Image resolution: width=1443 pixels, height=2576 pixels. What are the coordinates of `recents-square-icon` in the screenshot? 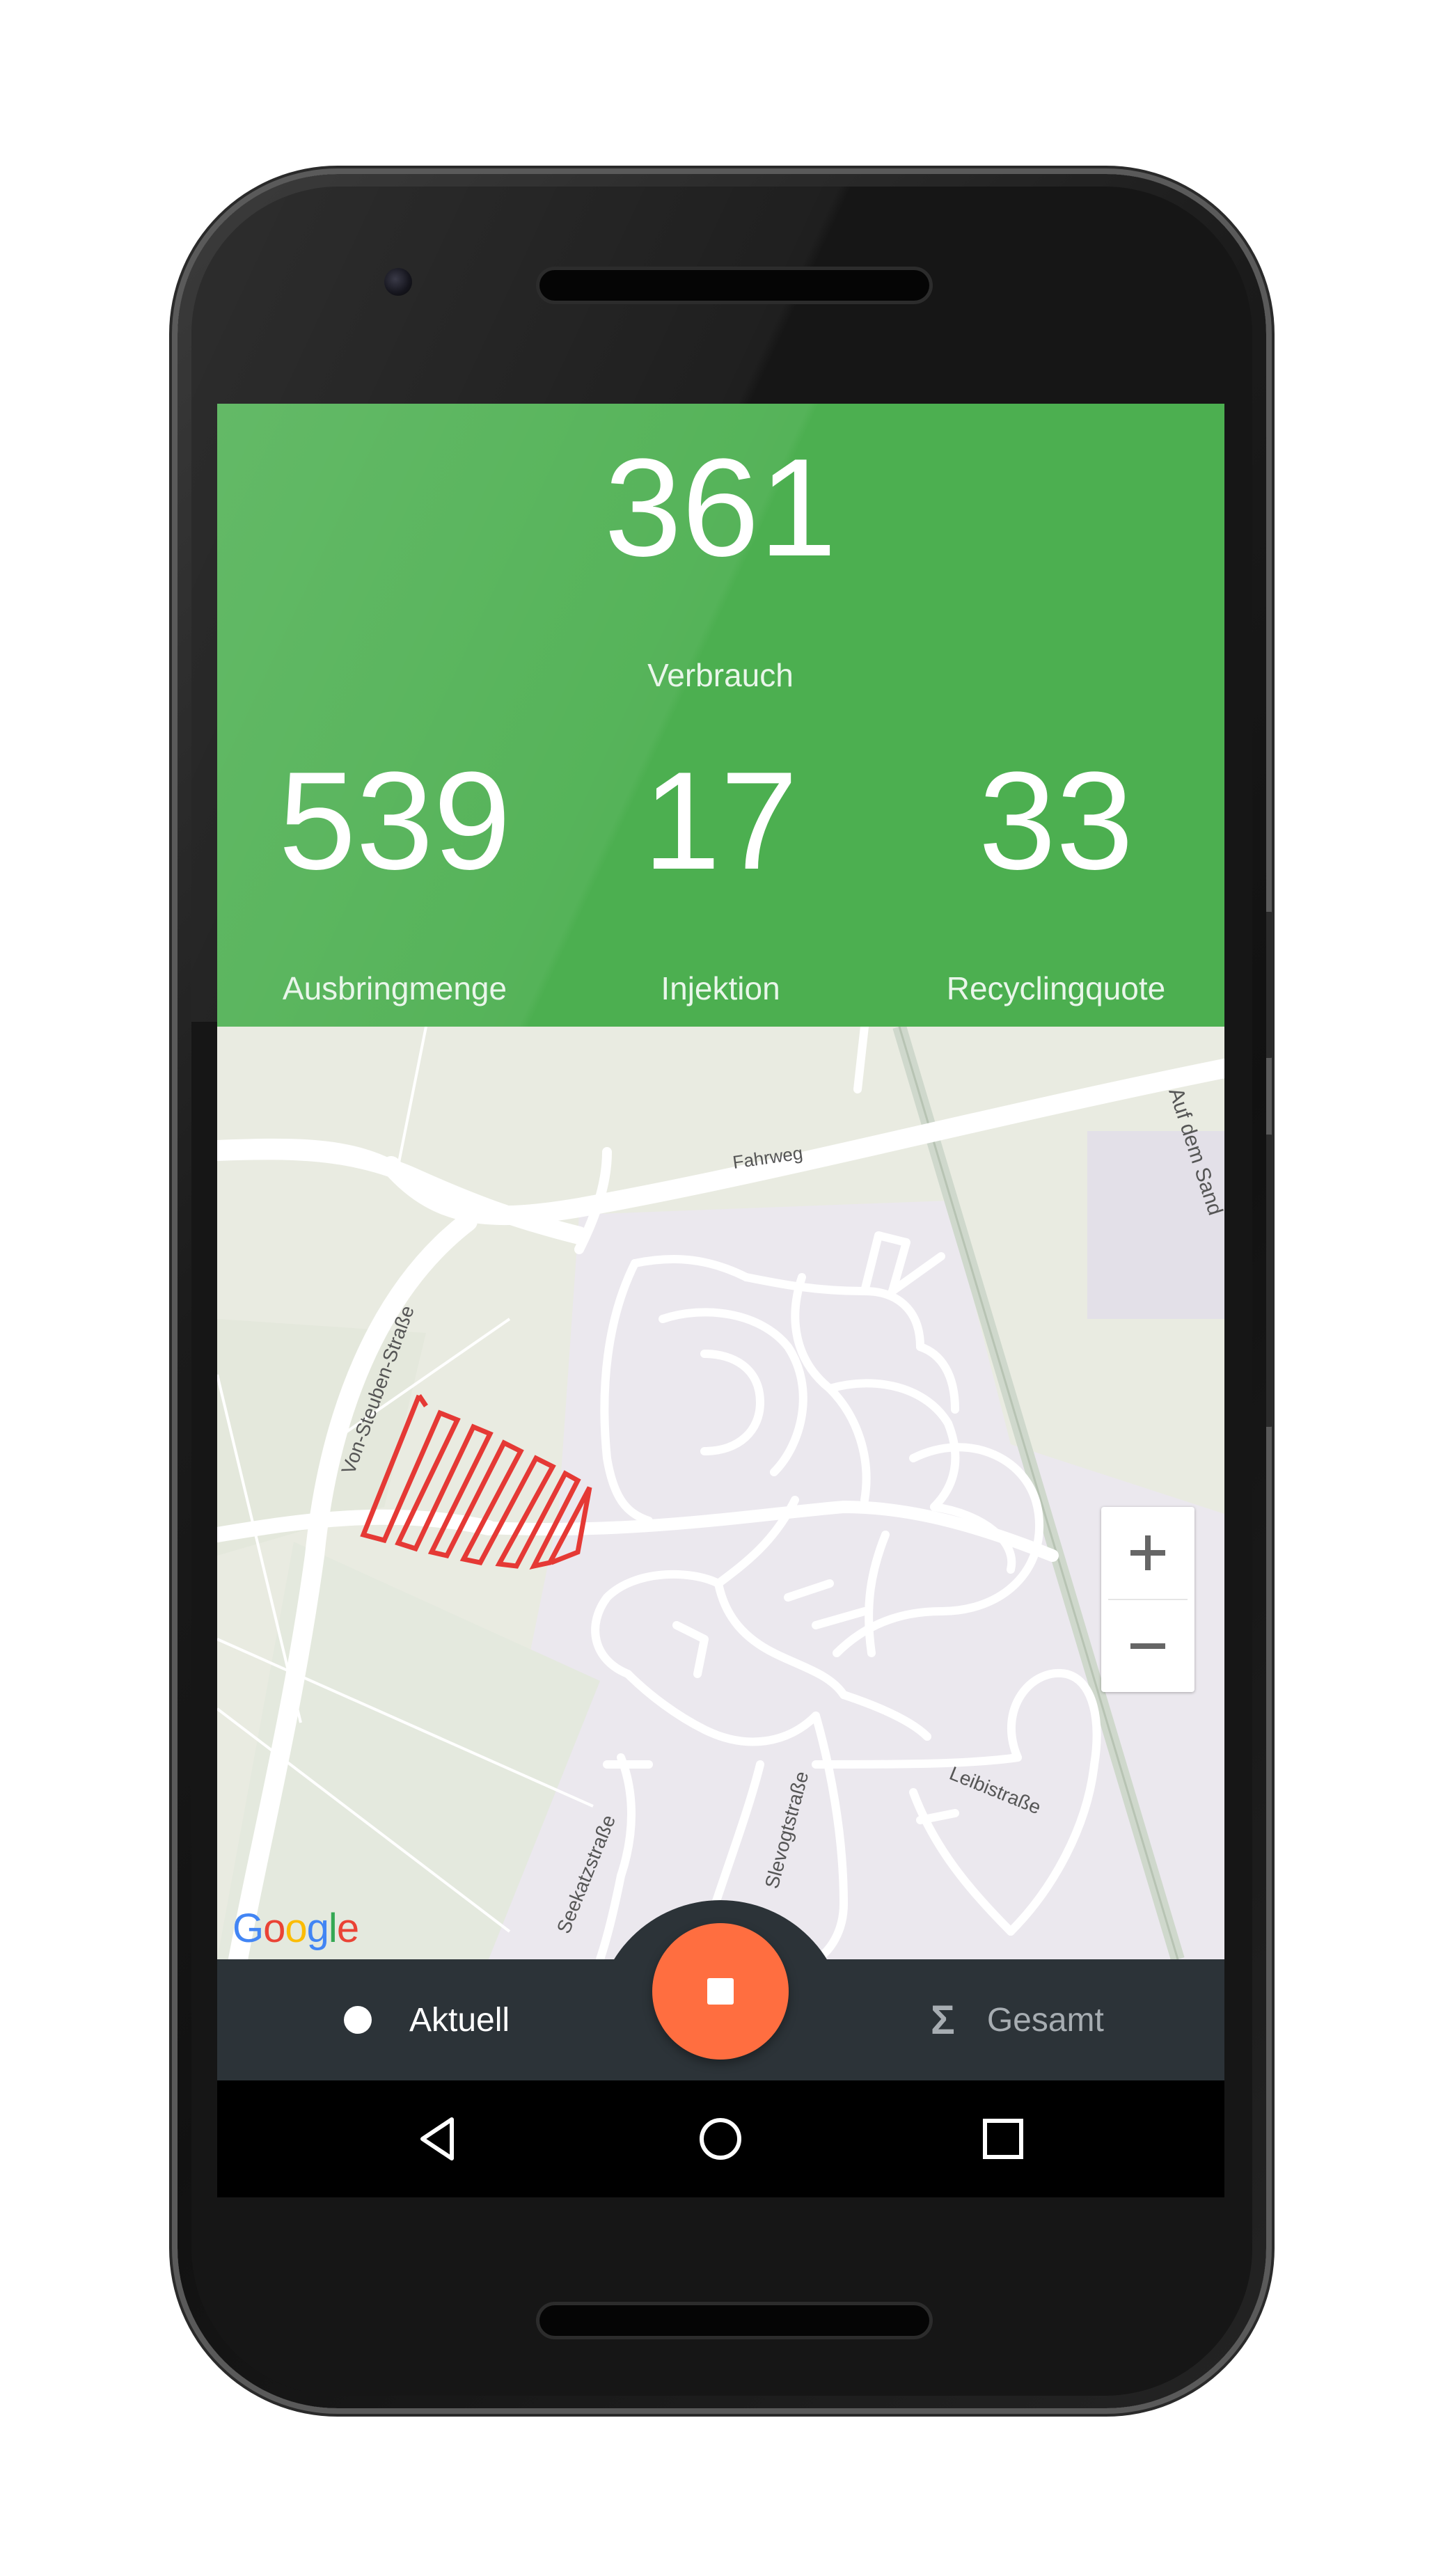 It's located at (1003, 2139).